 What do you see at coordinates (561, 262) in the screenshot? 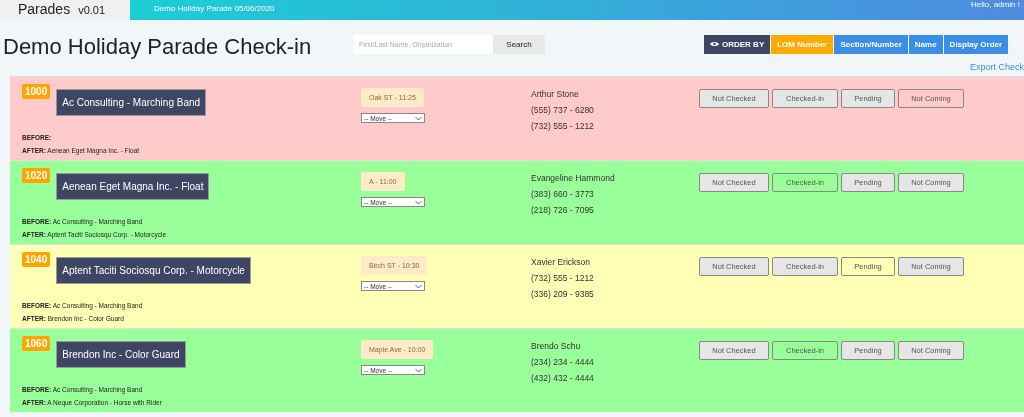
I see `contact-name: Xavier Erickson` at bounding box center [561, 262].